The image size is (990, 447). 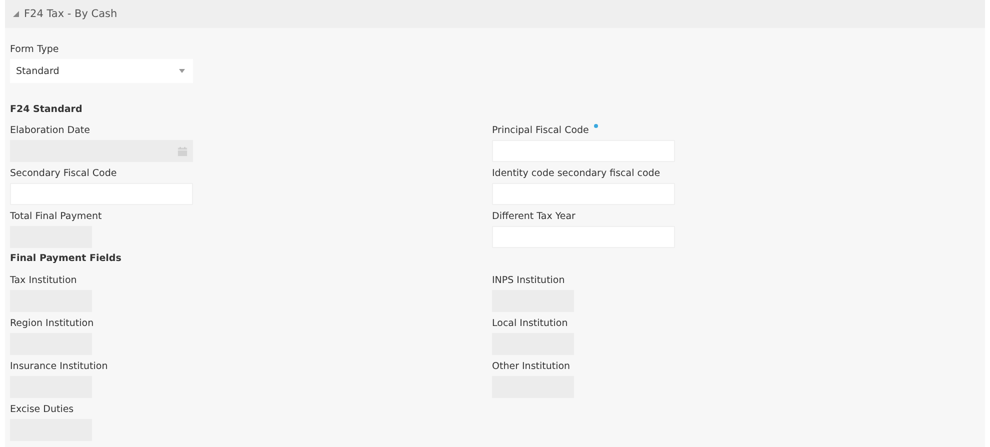 What do you see at coordinates (50, 131) in the screenshot?
I see `field-label: Elaboration Date` at bounding box center [50, 131].